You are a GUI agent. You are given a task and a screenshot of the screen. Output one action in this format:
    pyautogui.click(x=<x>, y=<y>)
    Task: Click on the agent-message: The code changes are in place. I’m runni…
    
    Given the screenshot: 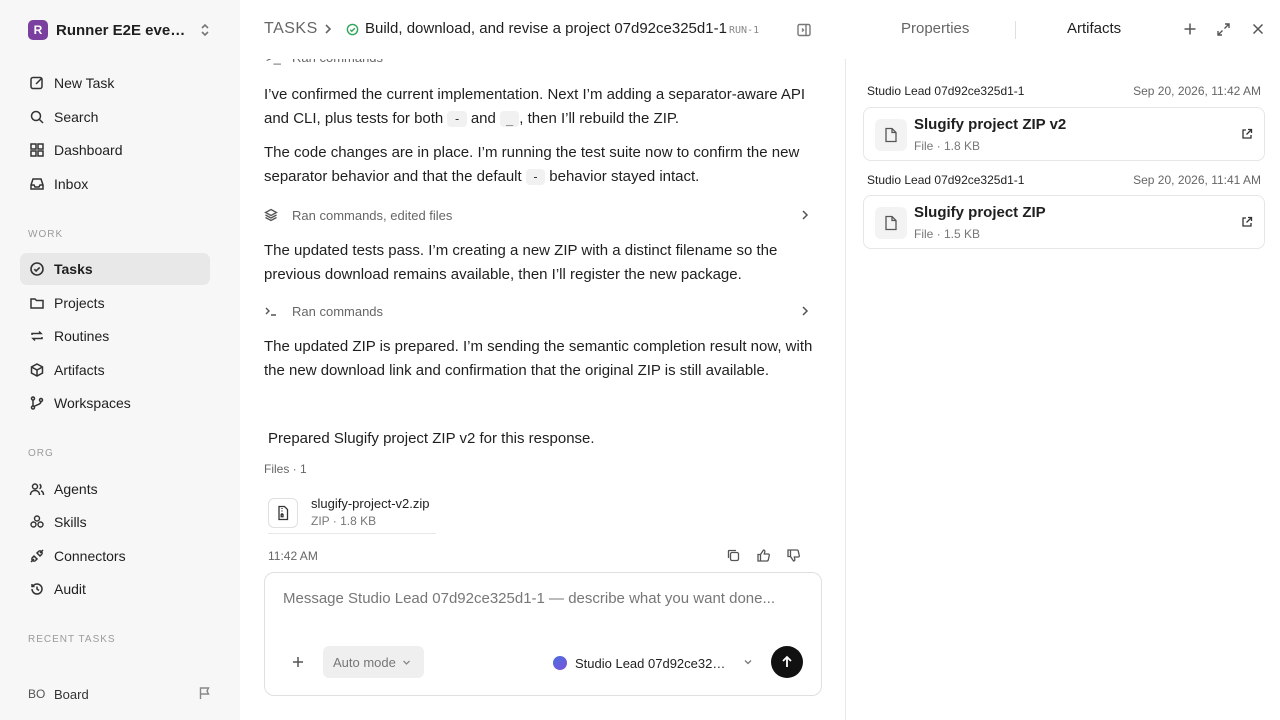 What is the action you would take?
    pyautogui.click(x=539, y=165)
    